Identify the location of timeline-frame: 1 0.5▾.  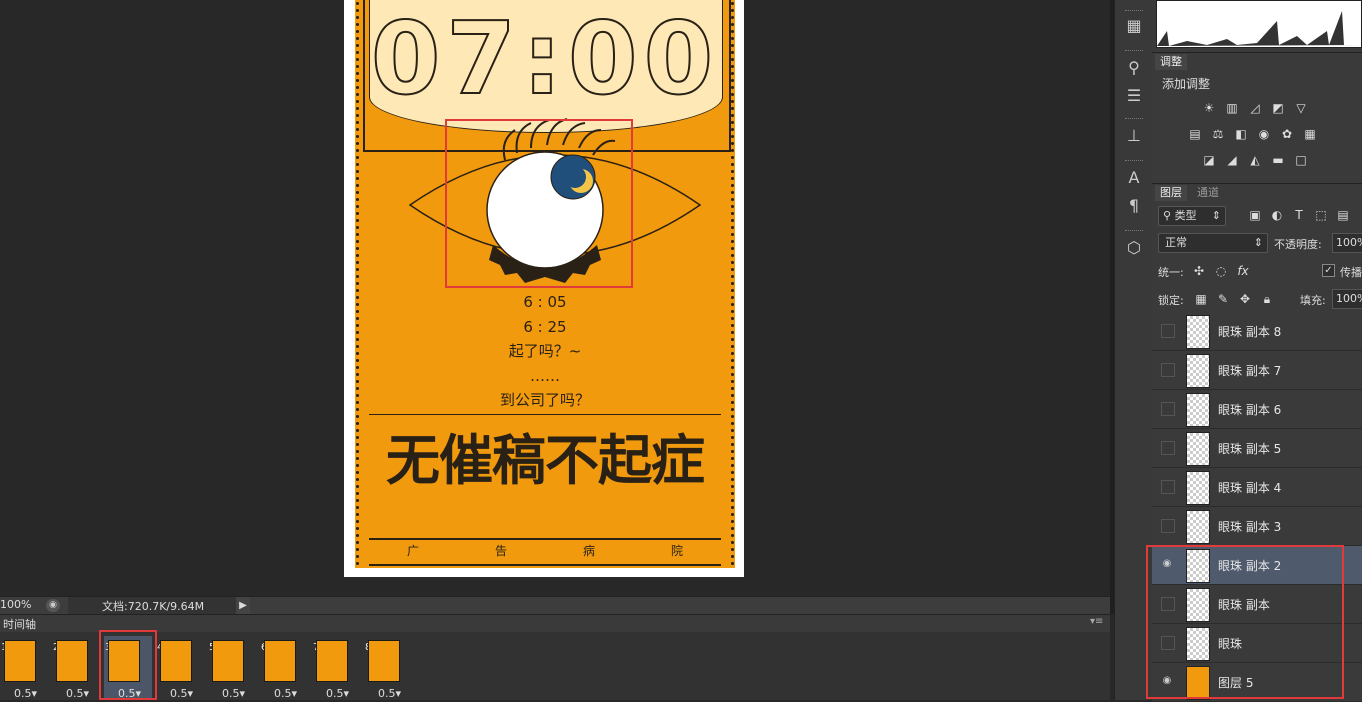
(24, 668).